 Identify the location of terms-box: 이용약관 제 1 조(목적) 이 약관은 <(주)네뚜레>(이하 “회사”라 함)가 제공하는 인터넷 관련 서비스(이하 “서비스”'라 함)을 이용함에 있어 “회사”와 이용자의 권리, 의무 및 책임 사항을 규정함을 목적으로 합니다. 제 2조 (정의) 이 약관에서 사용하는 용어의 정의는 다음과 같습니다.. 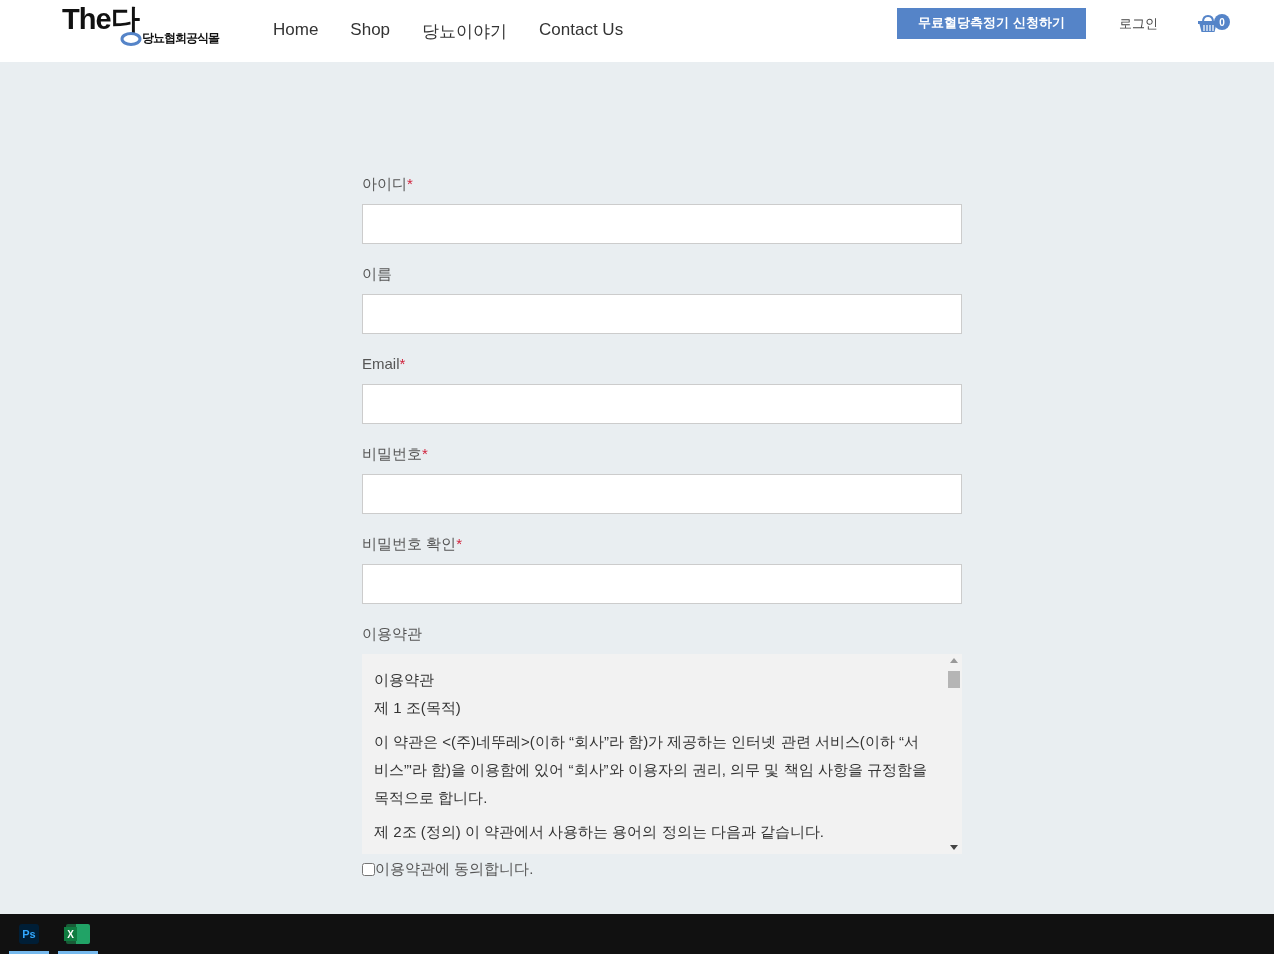
(662, 754).